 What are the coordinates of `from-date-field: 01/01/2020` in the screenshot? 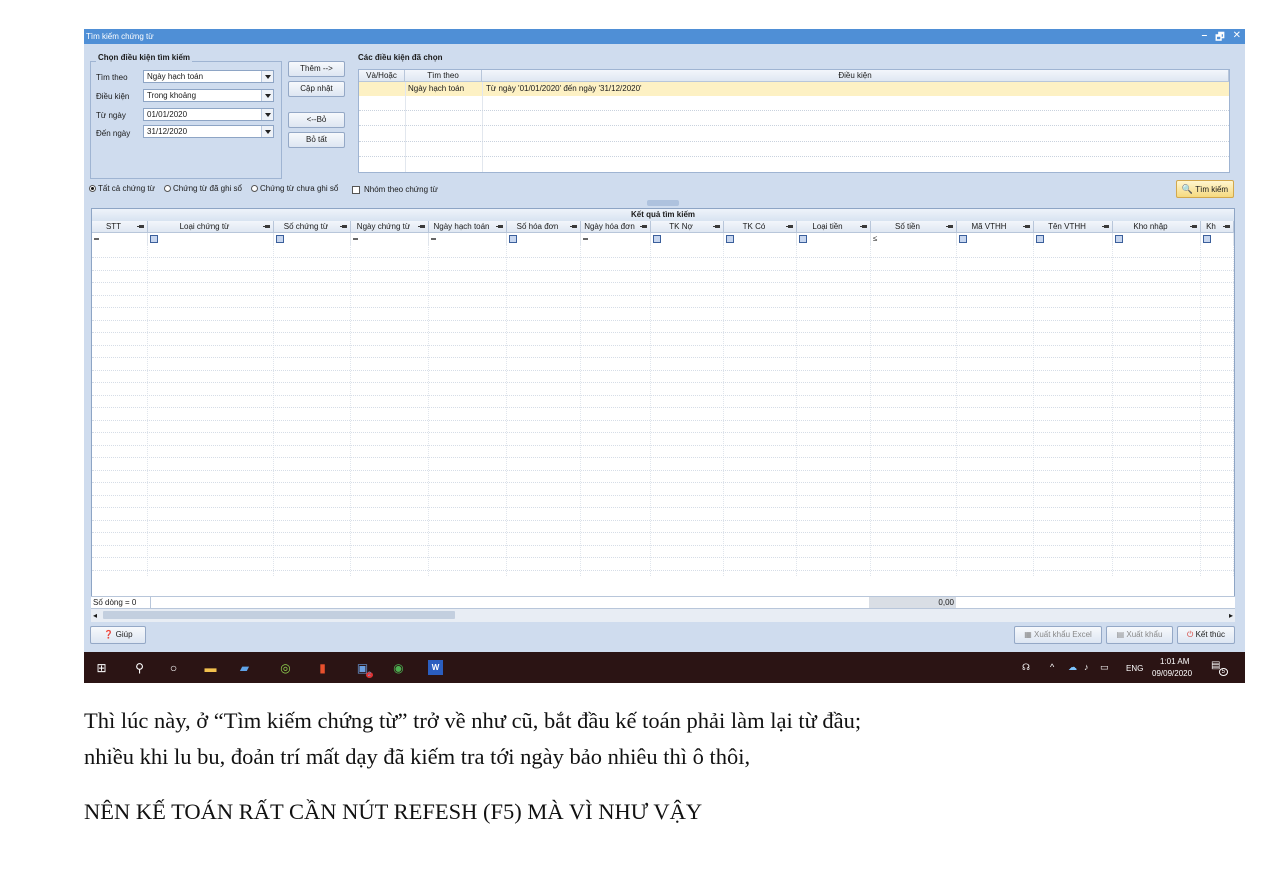 It's located at (208, 114).